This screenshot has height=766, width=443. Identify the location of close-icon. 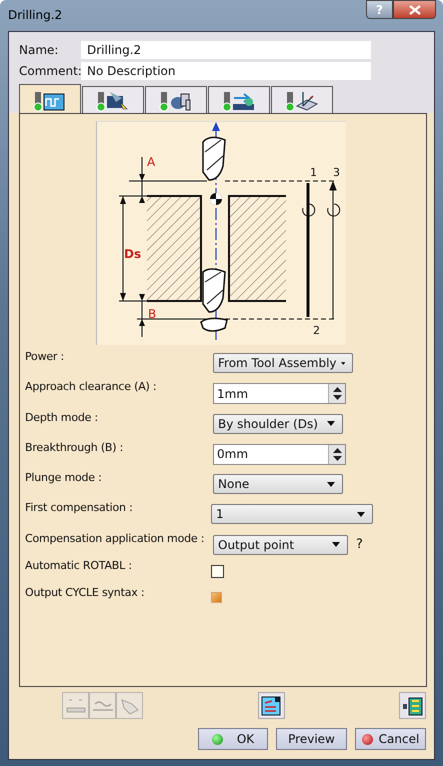
(414, 9).